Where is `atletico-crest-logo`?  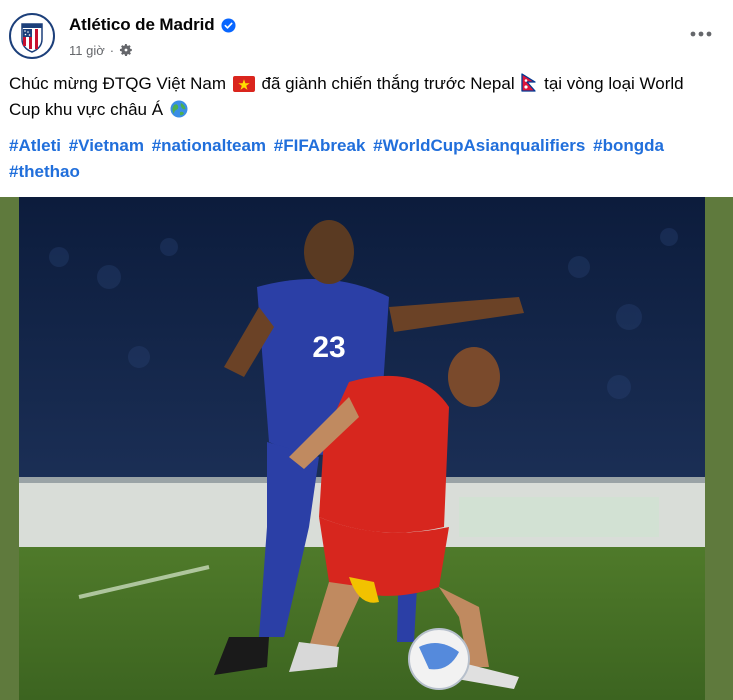 atletico-crest-logo is located at coordinates (32, 38).